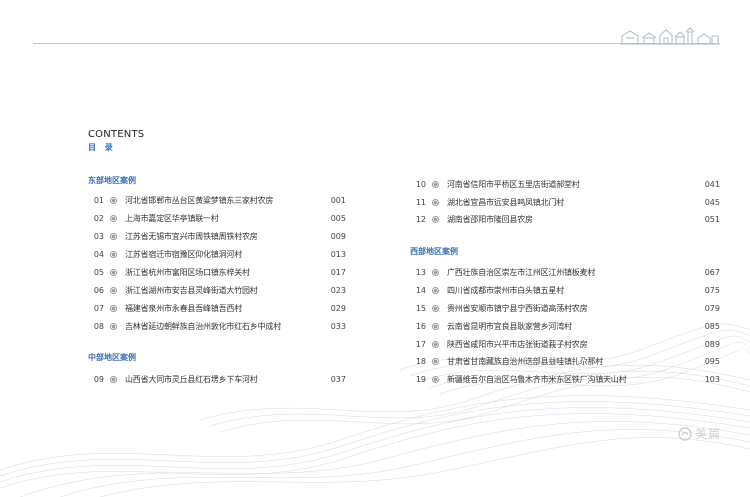  What do you see at coordinates (203, 326) in the screenshot?
I see `toc-item-title: 吉林省延边朝鲜族自治州敦化市红石乡中成村` at bounding box center [203, 326].